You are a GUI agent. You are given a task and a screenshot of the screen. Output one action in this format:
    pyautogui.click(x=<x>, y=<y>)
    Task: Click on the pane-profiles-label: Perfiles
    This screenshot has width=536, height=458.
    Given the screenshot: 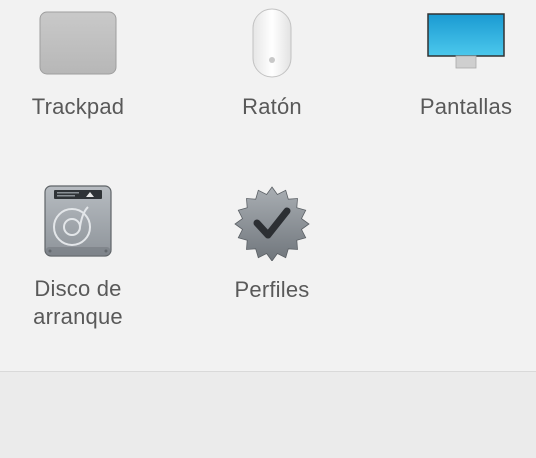 What is the action you would take?
    pyautogui.click(x=272, y=289)
    